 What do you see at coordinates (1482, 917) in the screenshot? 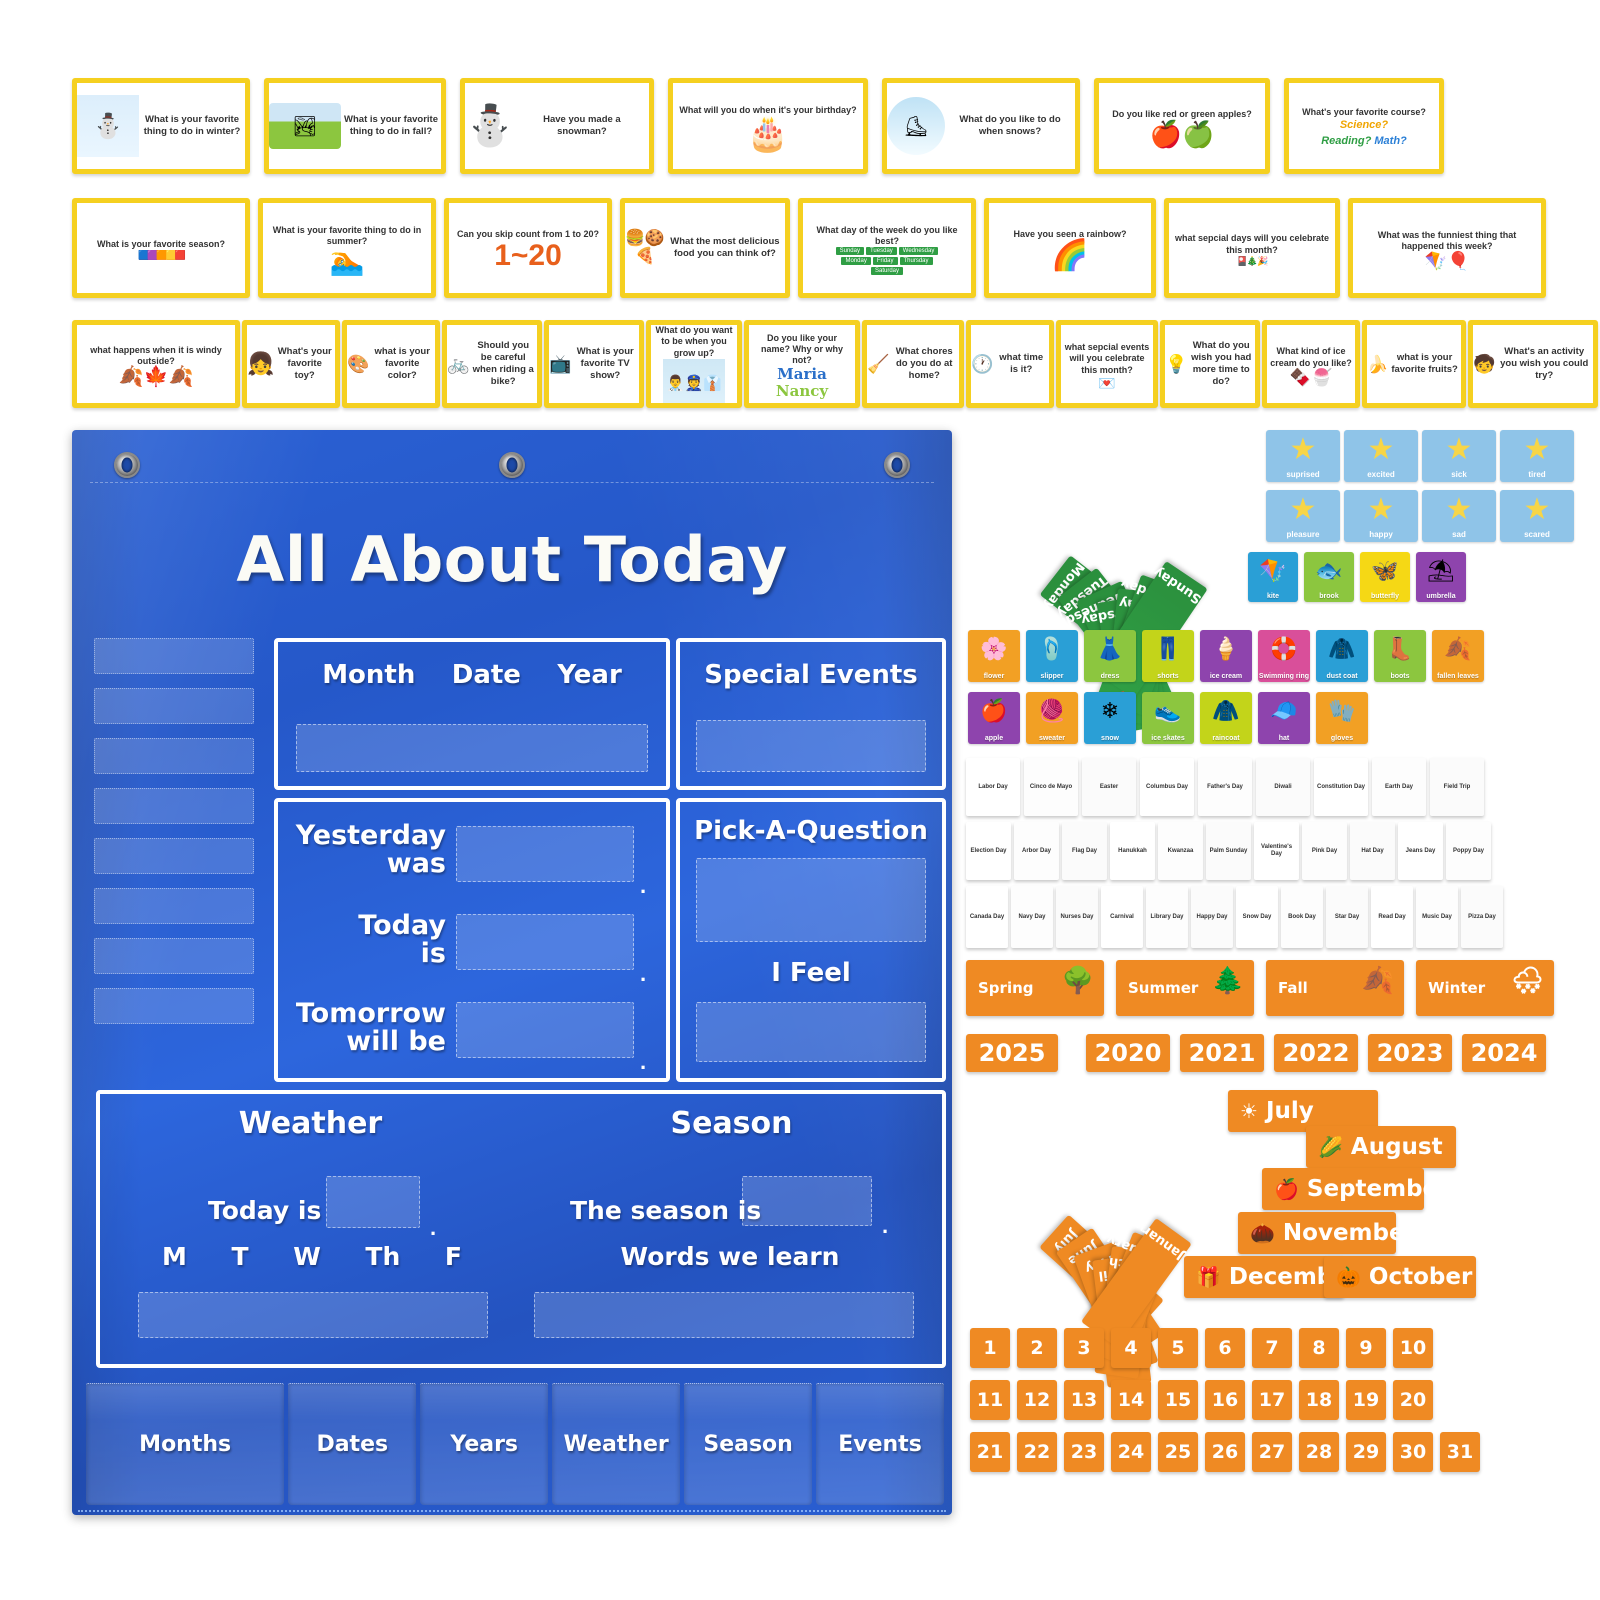
I see `holiday-card: Pizza Day` at bounding box center [1482, 917].